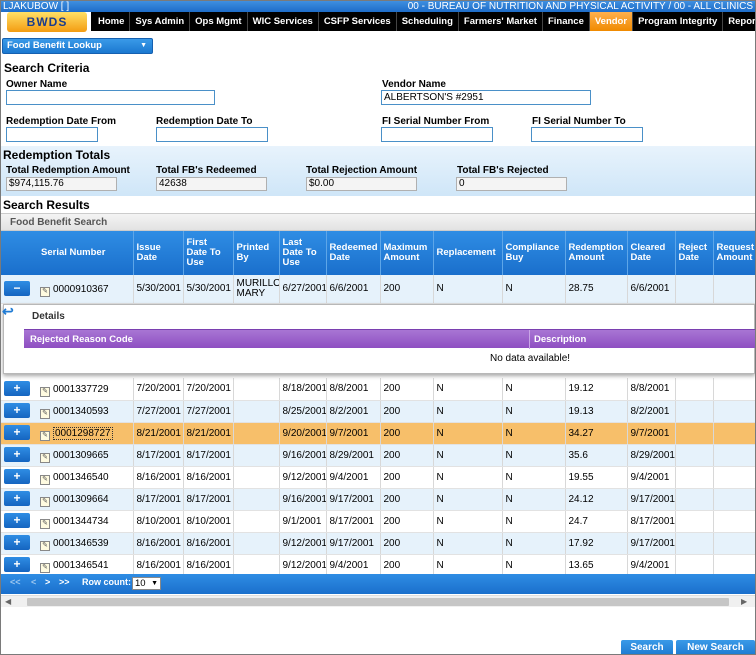  I want to click on last-page-button: >>, so click(64, 582).